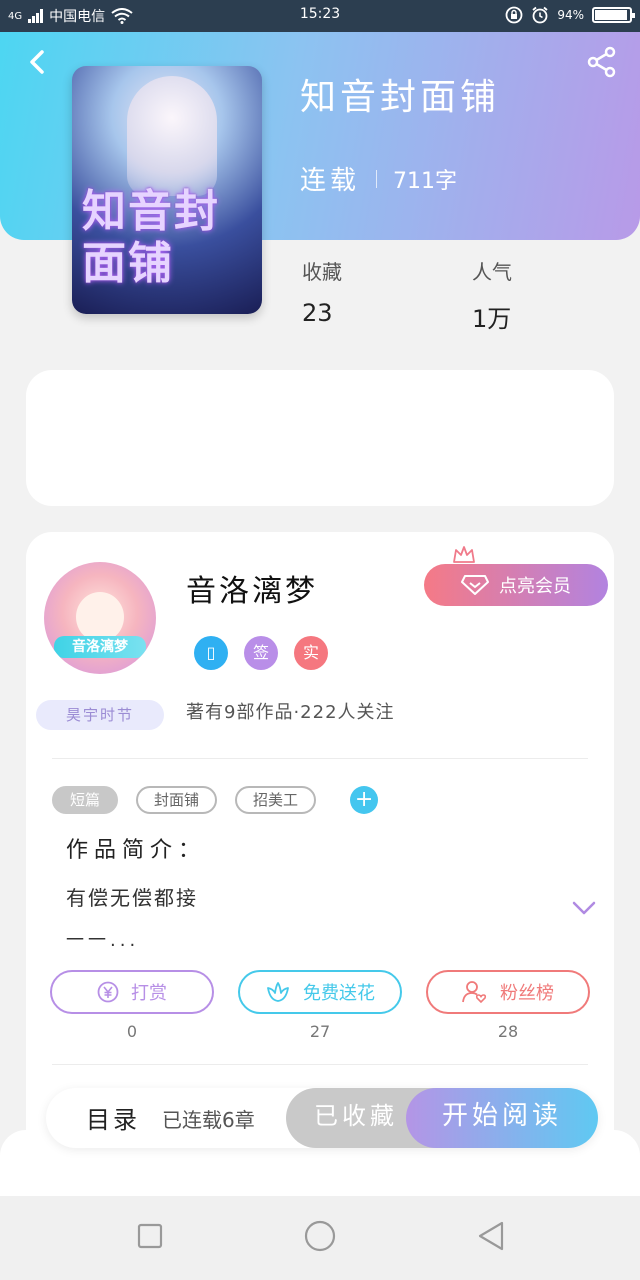 The height and width of the screenshot is (1280, 640). Describe the element at coordinates (492, 295) in the screenshot. I see `stat-popularity: 人气 1万` at that location.